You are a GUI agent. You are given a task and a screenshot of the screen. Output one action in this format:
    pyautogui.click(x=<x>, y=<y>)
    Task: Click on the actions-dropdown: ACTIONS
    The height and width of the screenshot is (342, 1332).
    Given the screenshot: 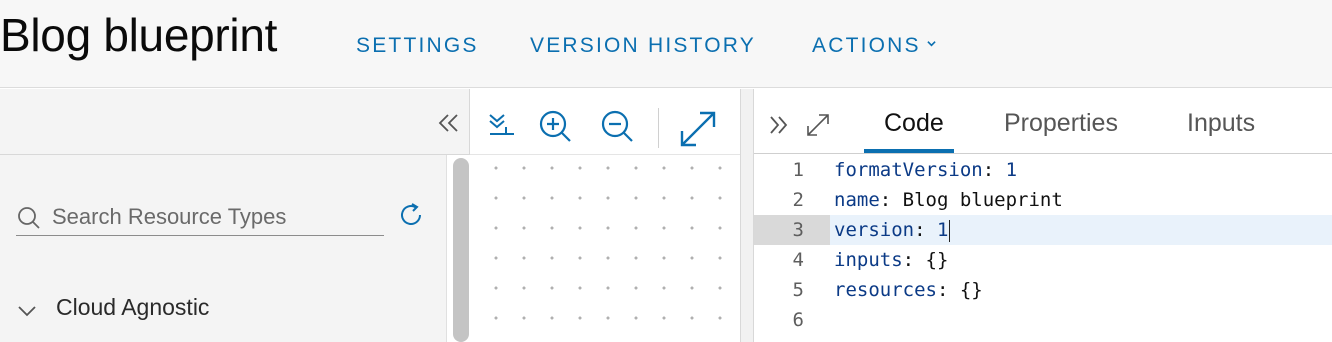 What is the action you would take?
    pyautogui.click(x=874, y=46)
    